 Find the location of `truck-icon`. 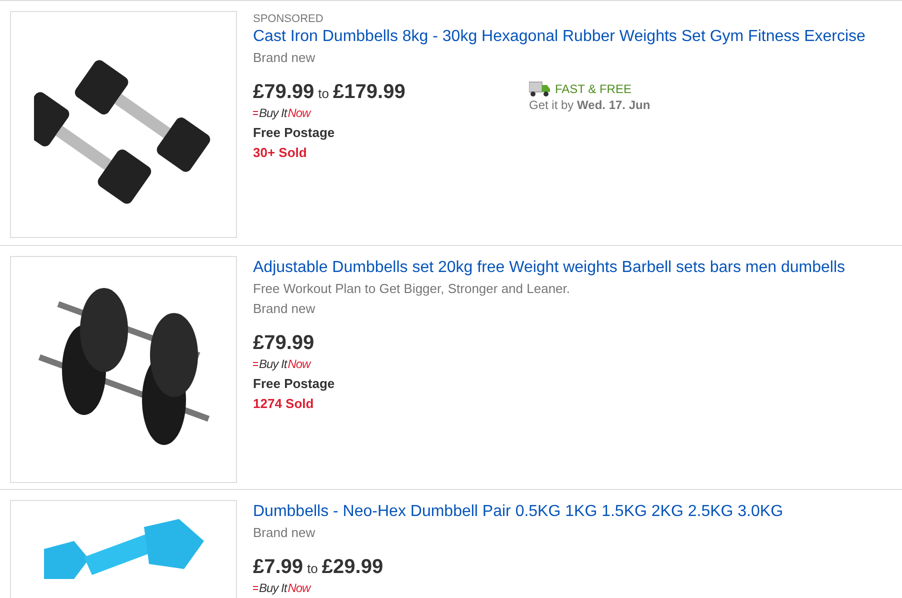

truck-icon is located at coordinates (540, 89).